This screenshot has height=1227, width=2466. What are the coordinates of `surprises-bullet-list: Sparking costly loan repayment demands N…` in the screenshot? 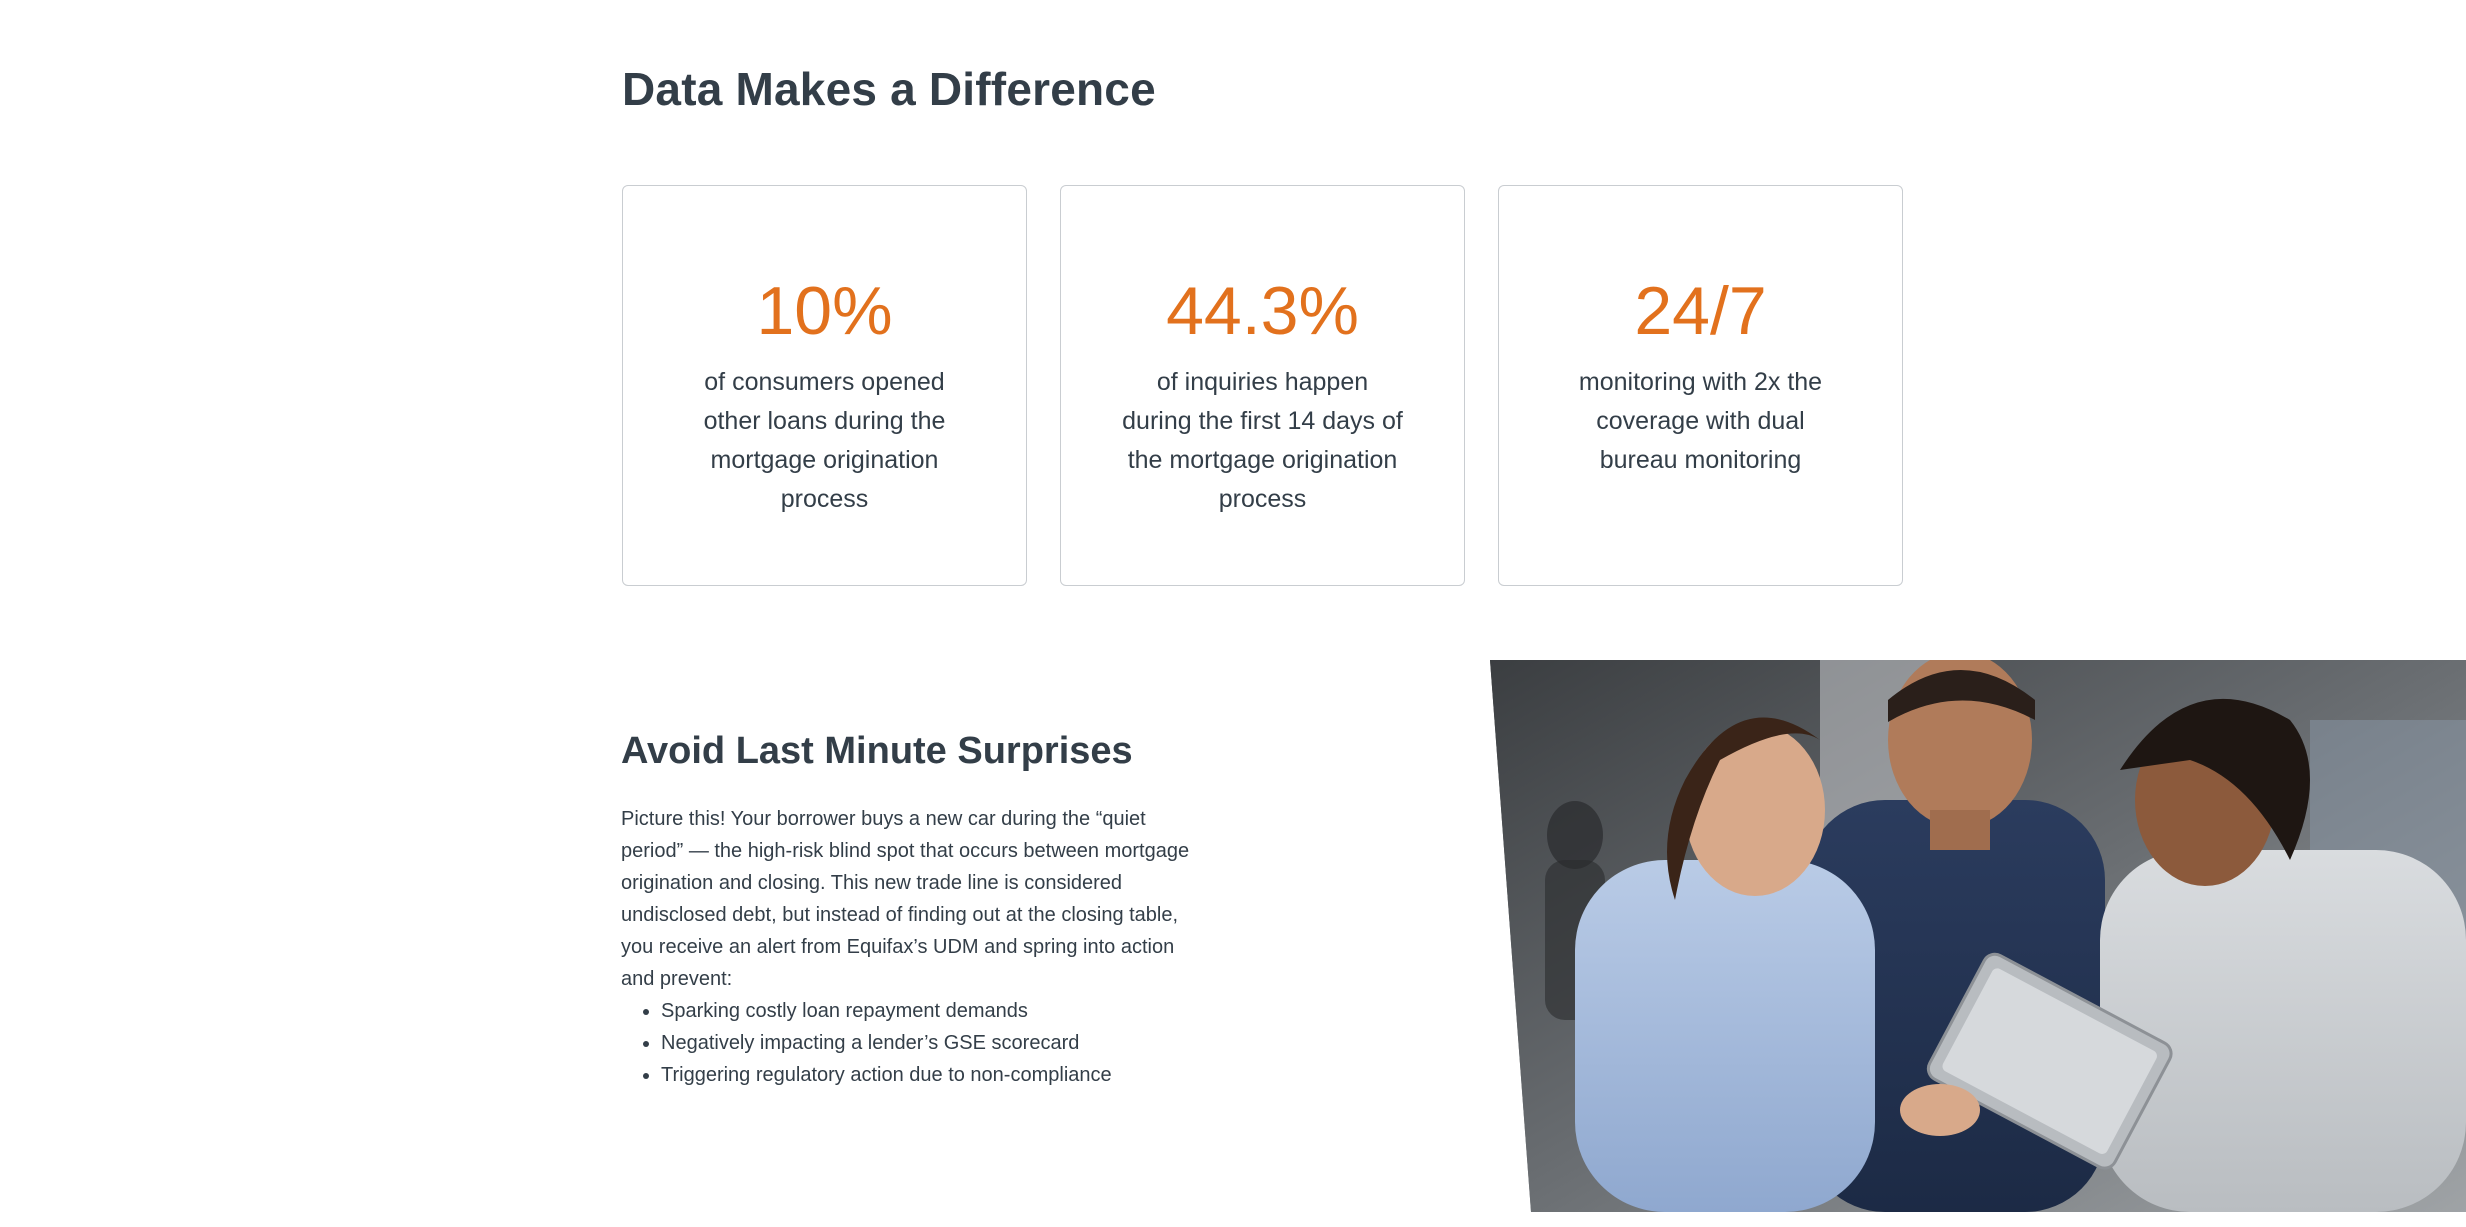 It's located at (908, 1043).